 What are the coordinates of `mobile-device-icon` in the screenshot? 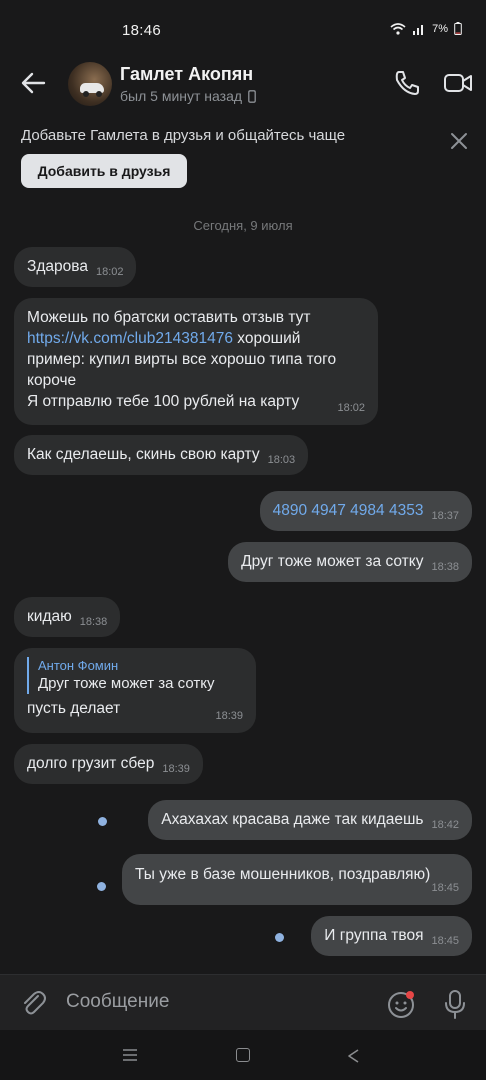 It's located at (252, 96).